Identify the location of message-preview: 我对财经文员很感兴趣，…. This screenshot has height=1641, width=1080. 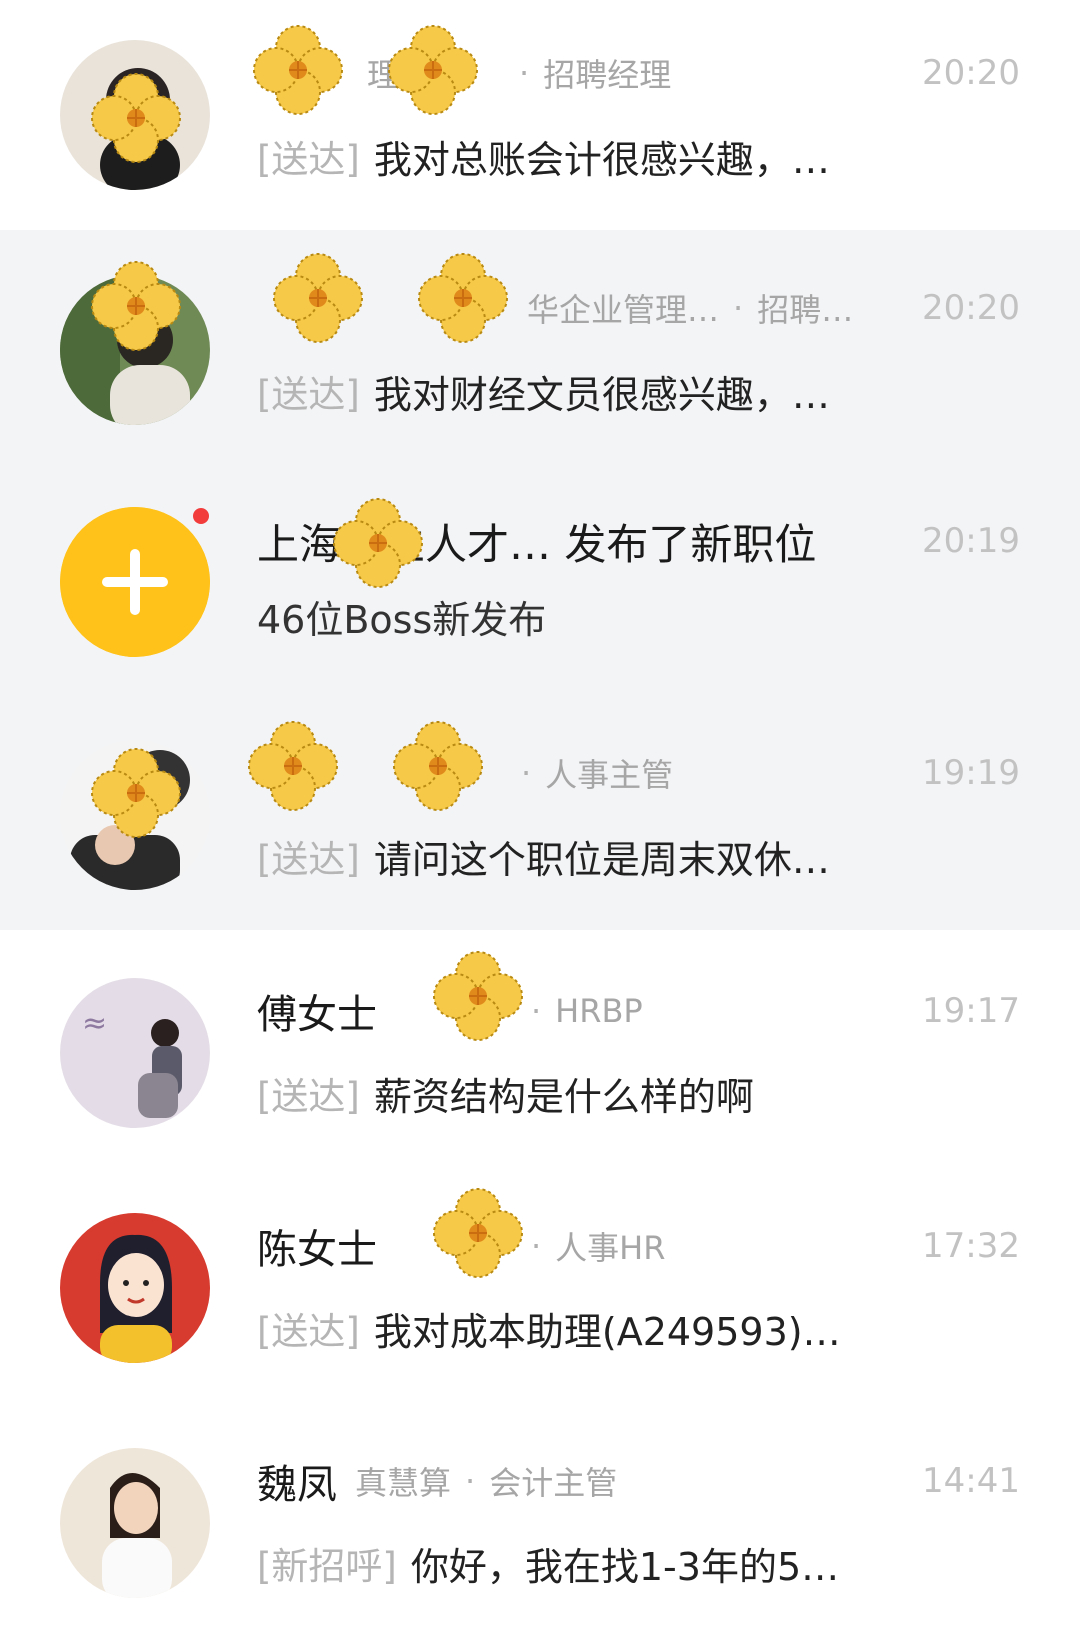
(601, 394).